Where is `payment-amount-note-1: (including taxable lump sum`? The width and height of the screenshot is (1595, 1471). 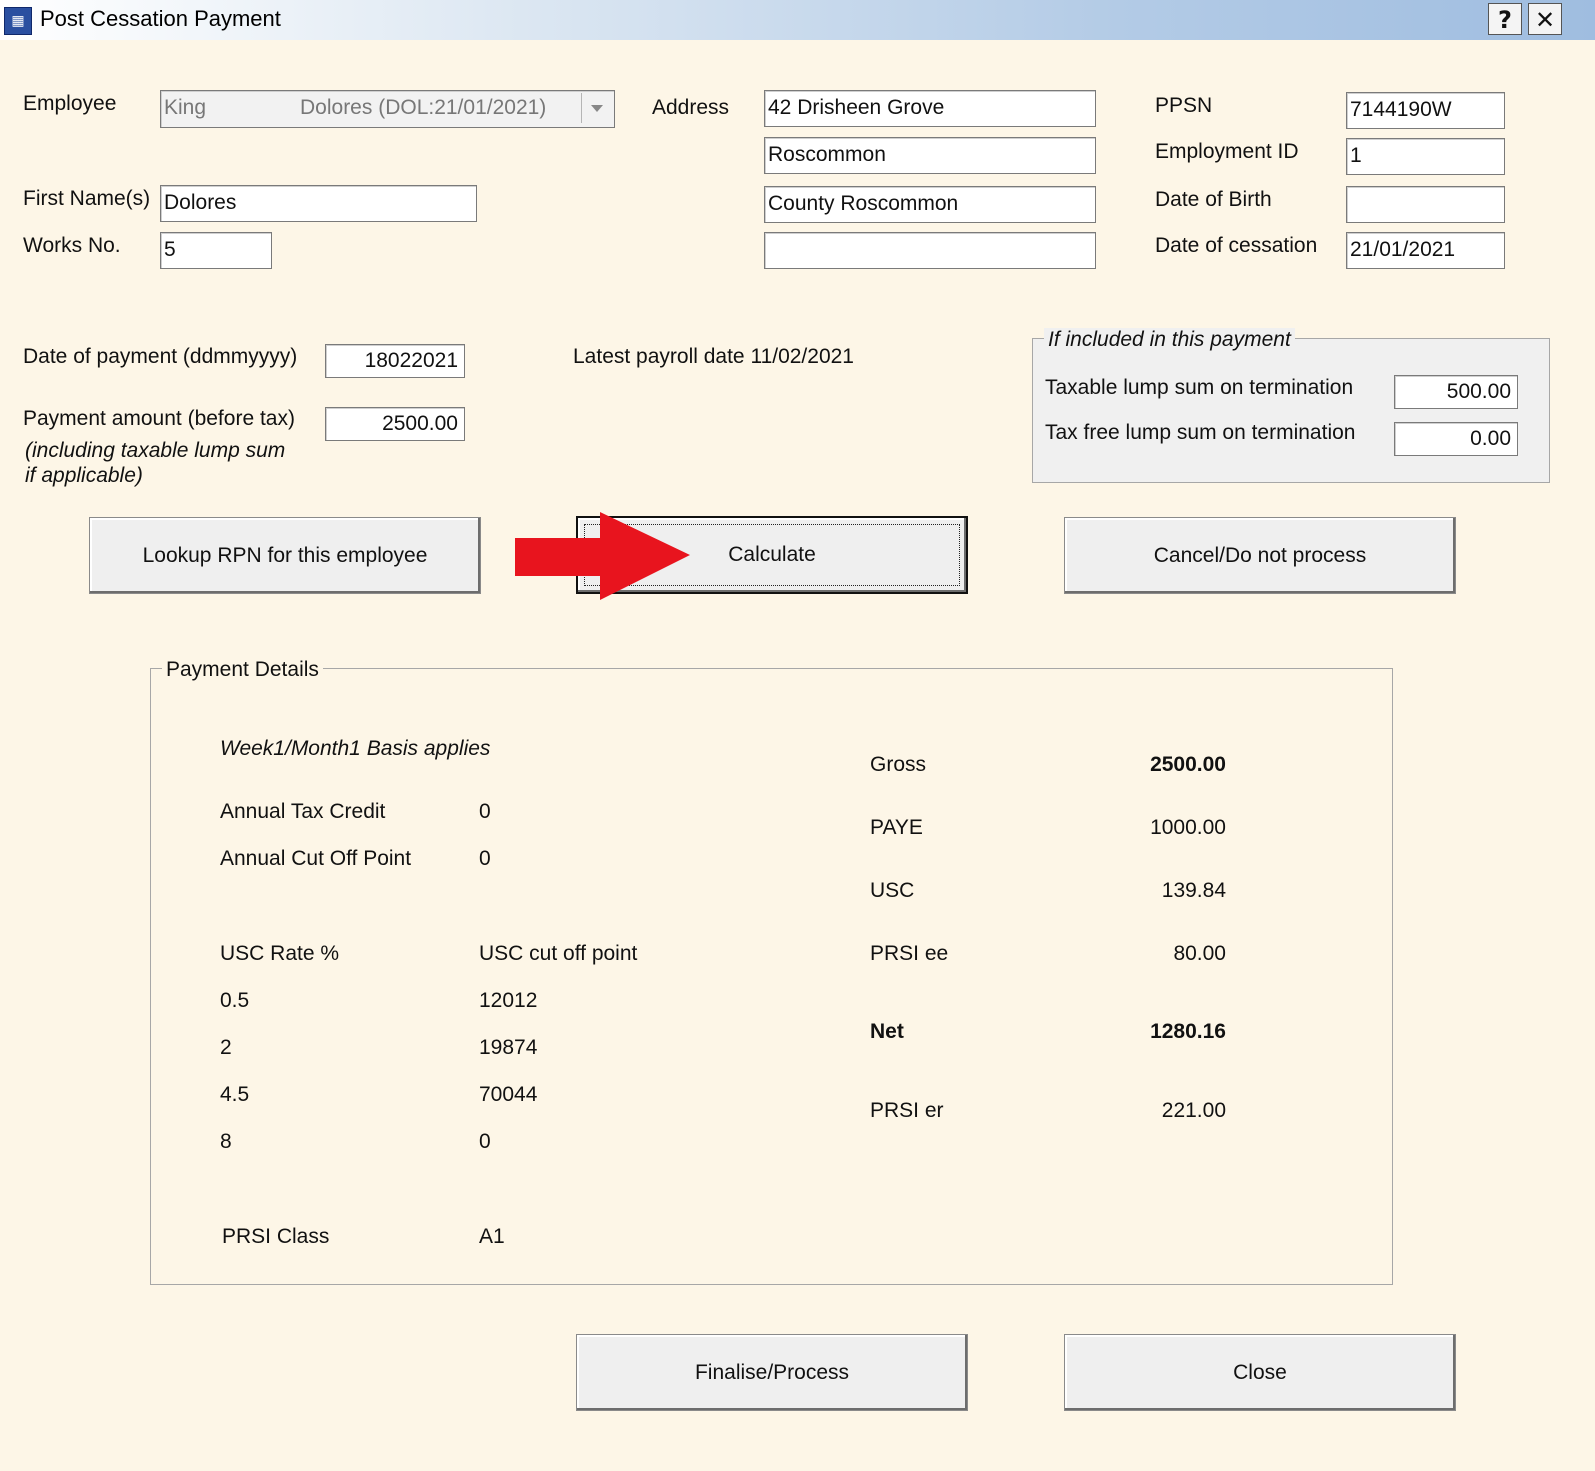
payment-amount-note-1: (including taxable lump sum is located at coordinates (155, 450).